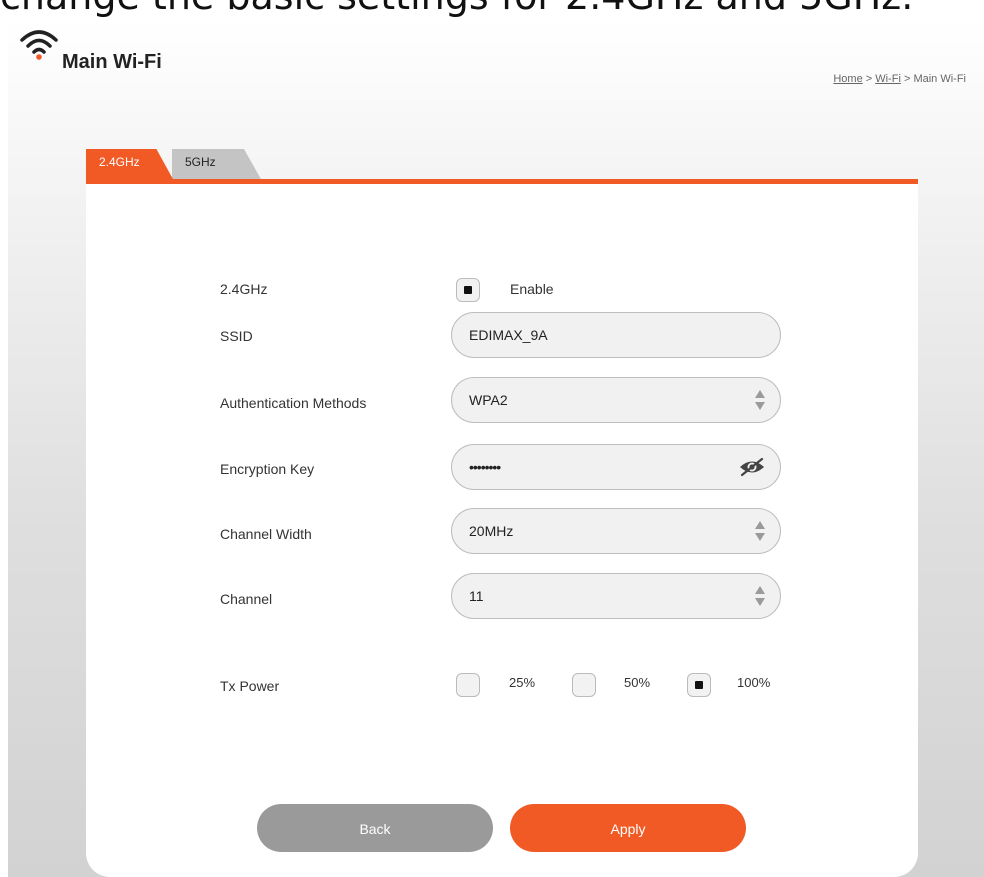  Describe the element at coordinates (485, 467) in the screenshot. I see `encryption-key-value: ••••••••` at that location.